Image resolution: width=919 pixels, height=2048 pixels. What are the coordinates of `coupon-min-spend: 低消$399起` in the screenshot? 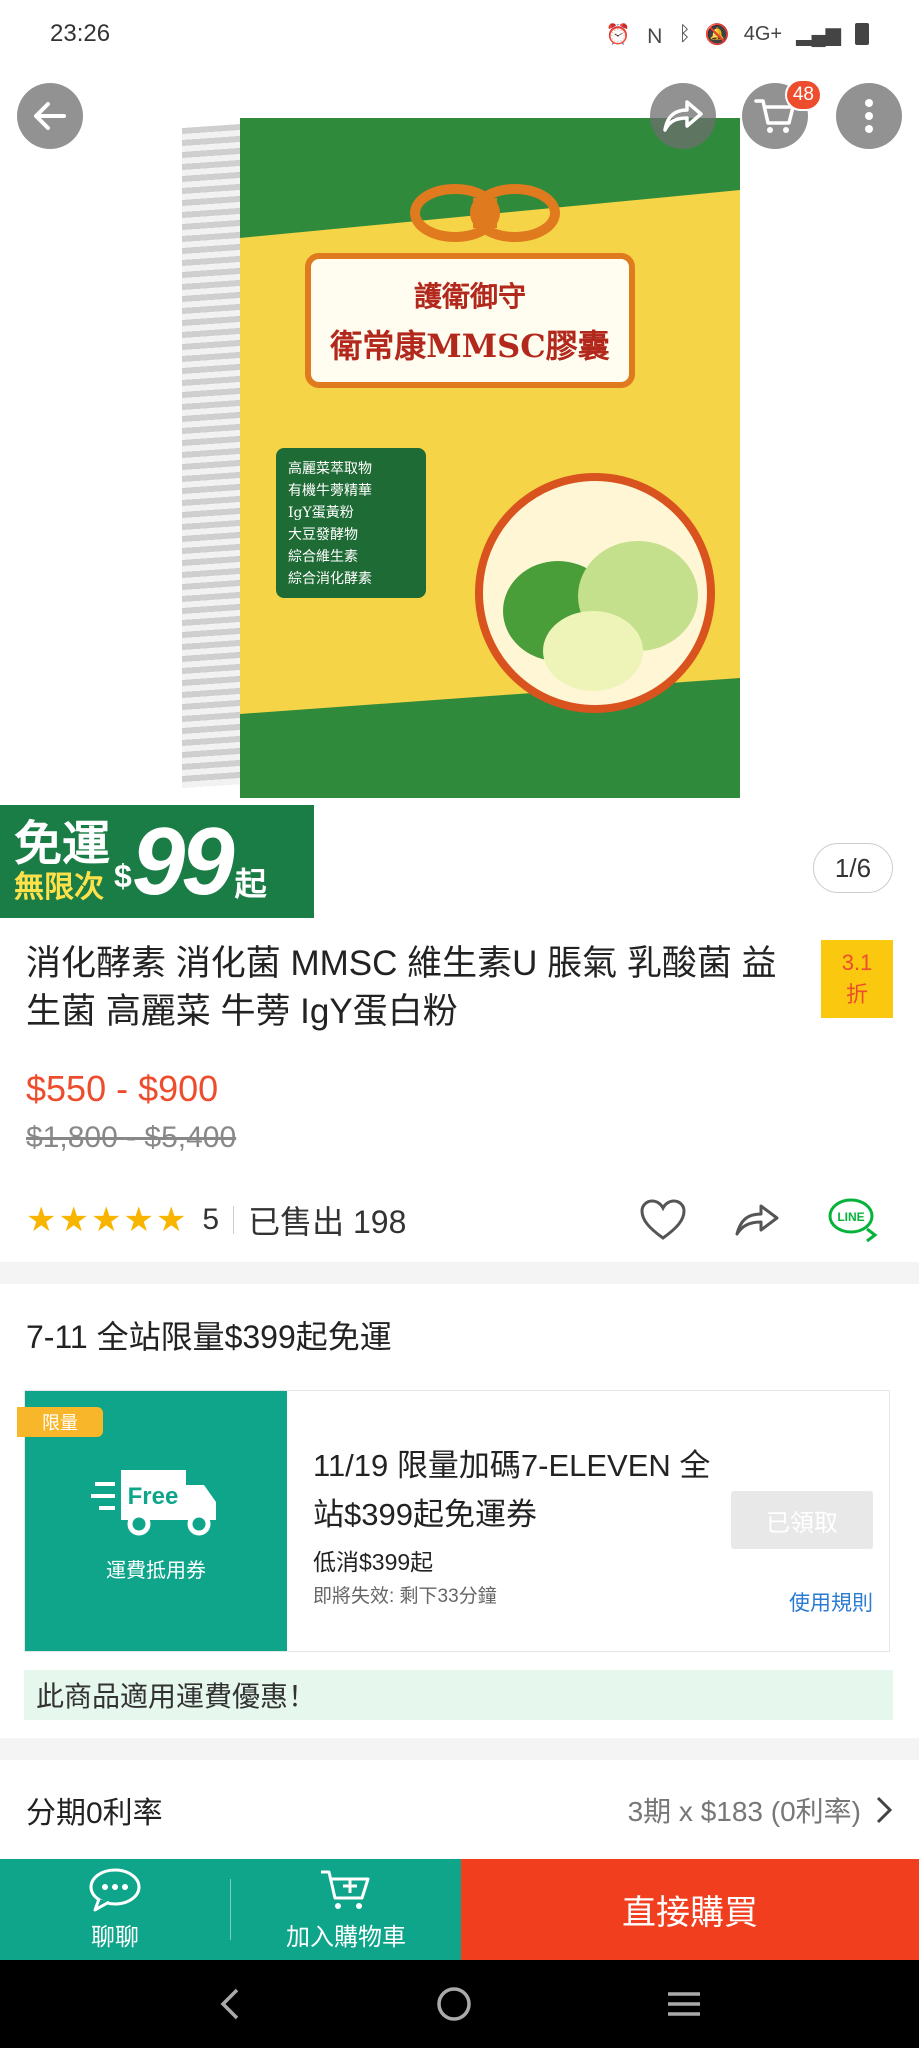 It's located at (373, 1562).